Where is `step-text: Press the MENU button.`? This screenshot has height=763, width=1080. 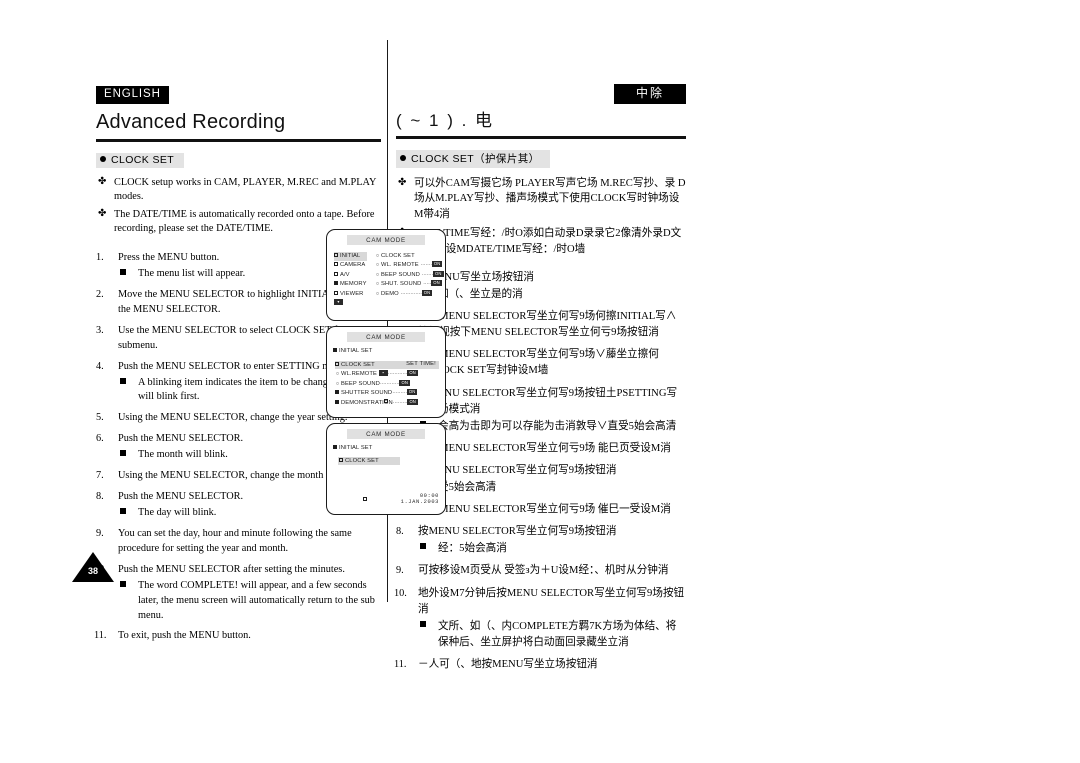 step-text: Press the MENU button. is located at coordinates (169, 258).